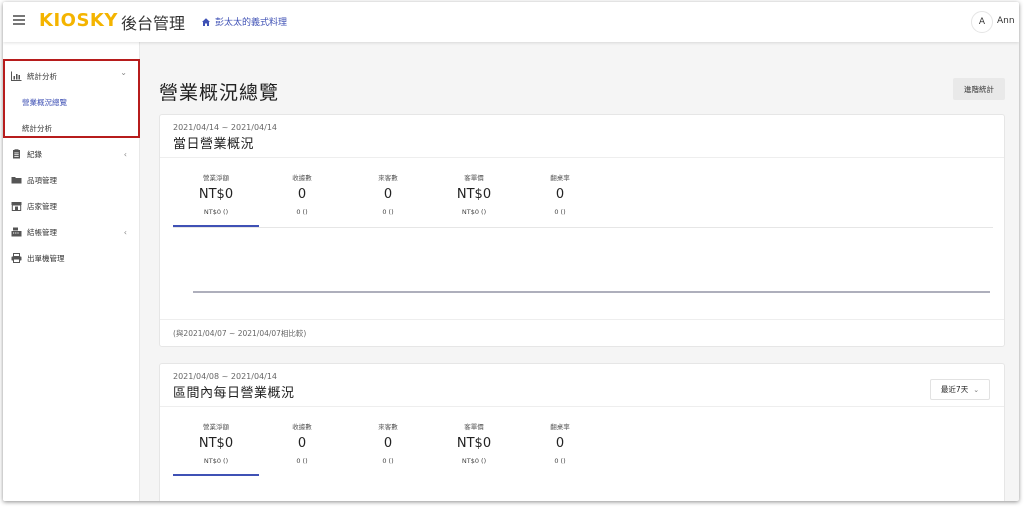 This screenshot has height=507, width=1024. What do you see at coordinates (982, 22) in the screenshot?
I see `avatar: A` at bounding box center [982, 22].